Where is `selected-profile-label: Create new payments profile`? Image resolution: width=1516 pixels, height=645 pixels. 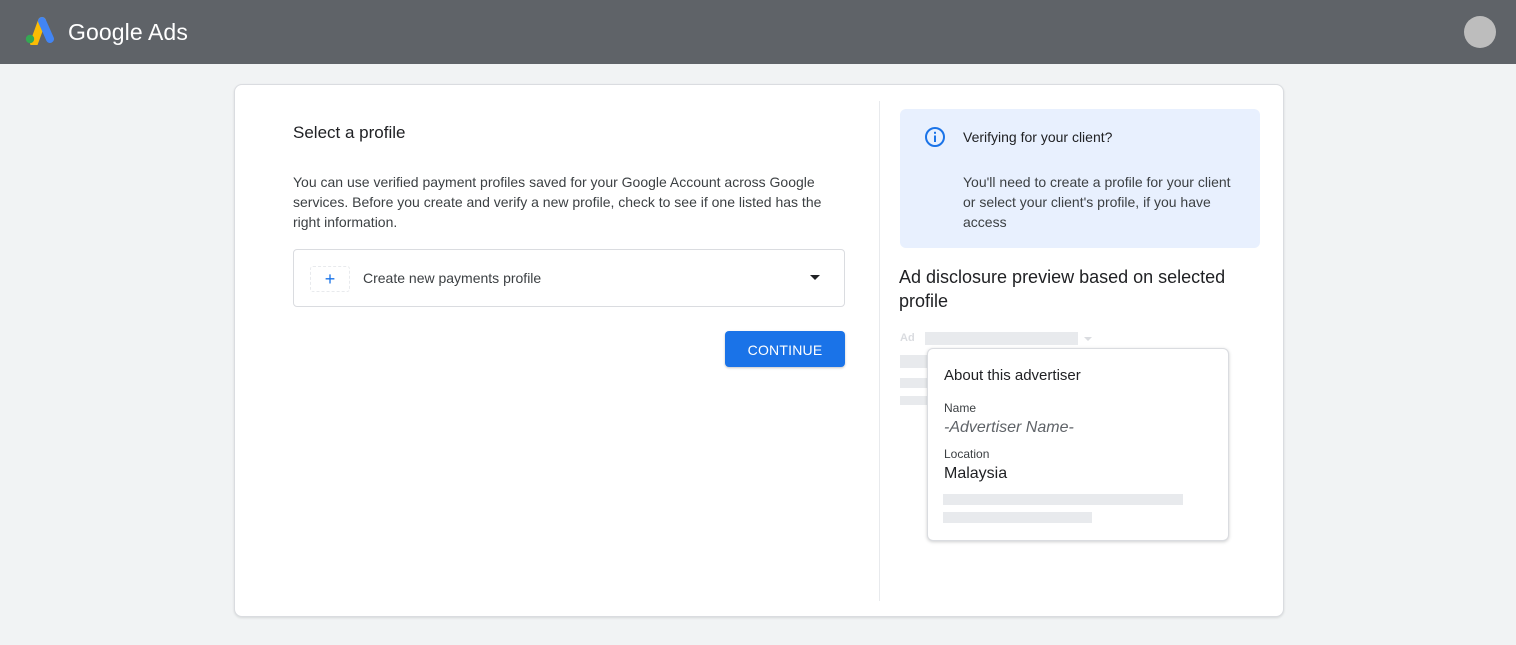 selected-profile-label: Create new payments profile is located at coordinates (452, 278).